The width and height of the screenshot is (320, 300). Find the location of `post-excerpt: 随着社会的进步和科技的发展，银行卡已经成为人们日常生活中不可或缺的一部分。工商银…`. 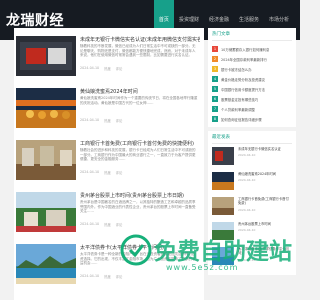

post-excerpt: 随着社会的进步和科技的发展，银行卡已经成为人们日常生活中不可或缺的一部分。工商银… is located at coordinates (138, 155).